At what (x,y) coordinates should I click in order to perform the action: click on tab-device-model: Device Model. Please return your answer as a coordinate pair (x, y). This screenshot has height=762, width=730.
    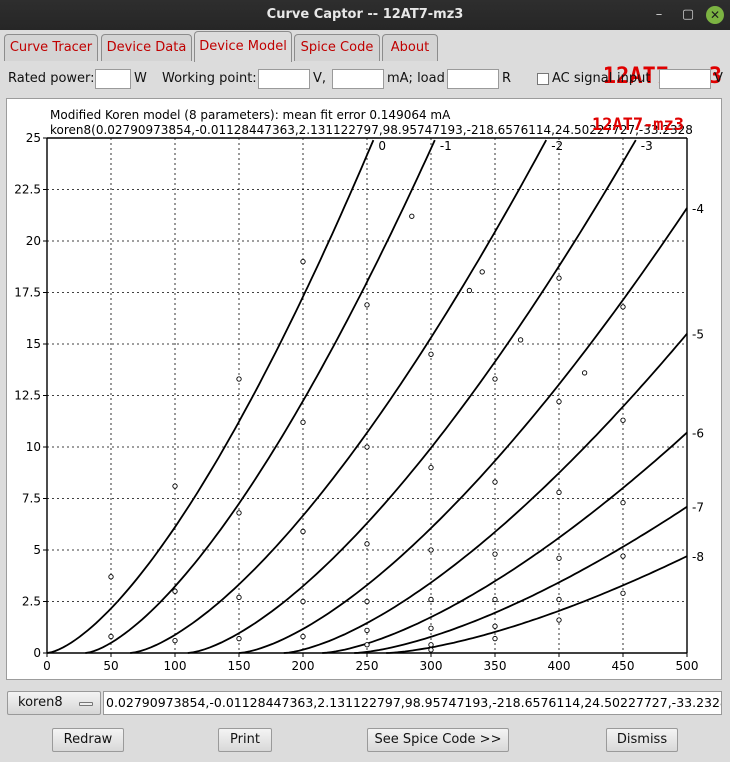
    Looking at the image, I should click on (243, 46).